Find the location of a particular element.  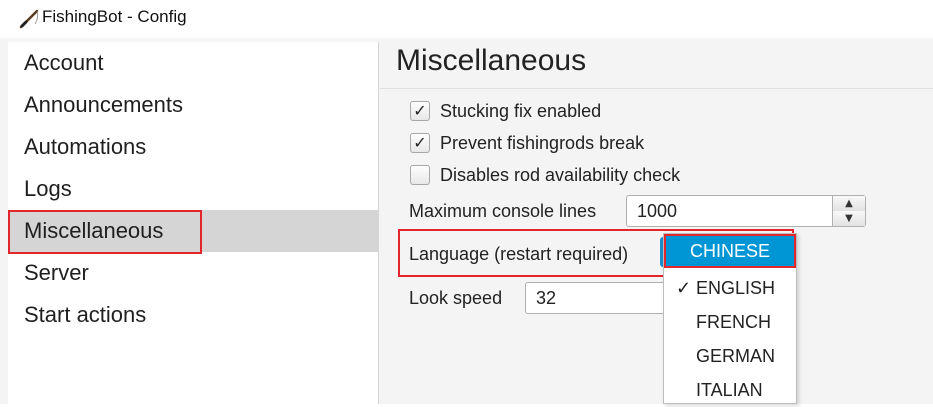

stucking-fix-checkbox: ✓ is located at coordinates (420, 111).